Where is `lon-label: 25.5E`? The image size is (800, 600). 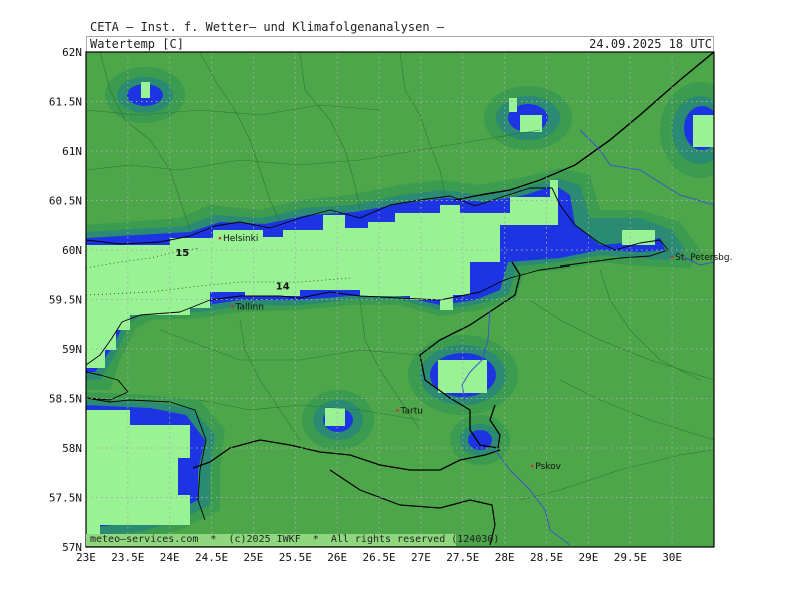
lon-label: 25.5E is located at coordinates (295, 557).